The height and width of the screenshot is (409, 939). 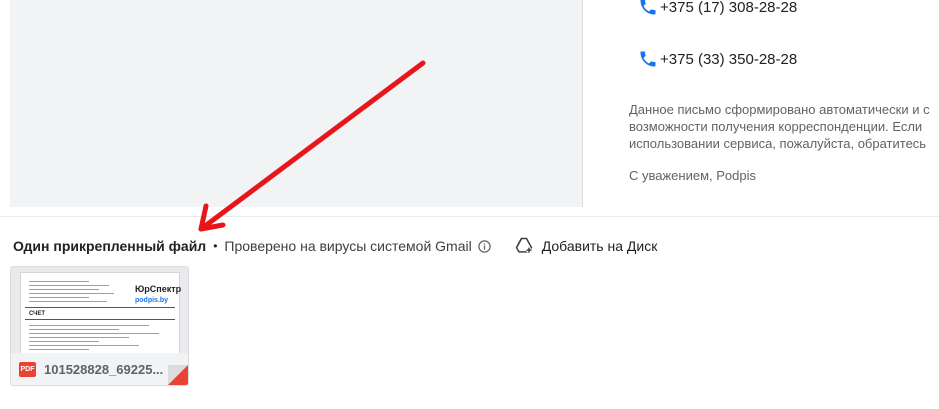 What do you see at coordinates (469, 216) in the screenshot?
I see `divider` at bounding box center [469, 216].